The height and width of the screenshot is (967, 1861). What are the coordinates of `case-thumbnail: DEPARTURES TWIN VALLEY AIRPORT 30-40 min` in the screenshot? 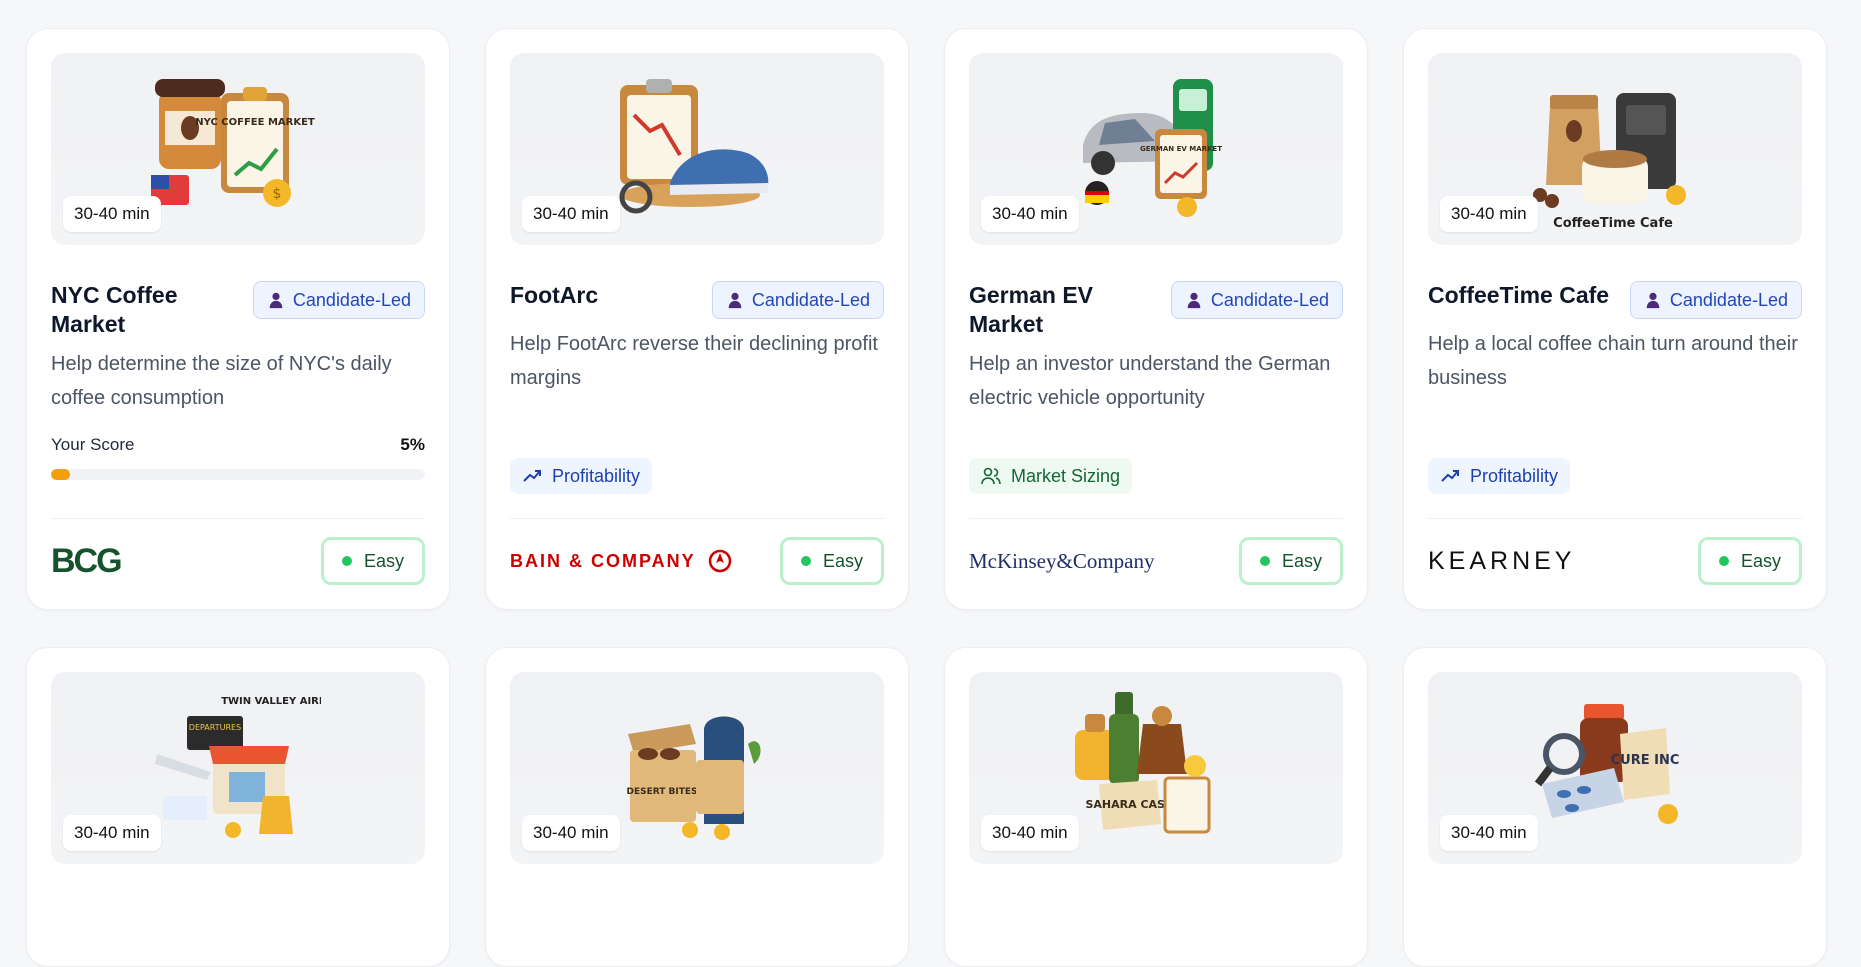 It's located at (238, 768).